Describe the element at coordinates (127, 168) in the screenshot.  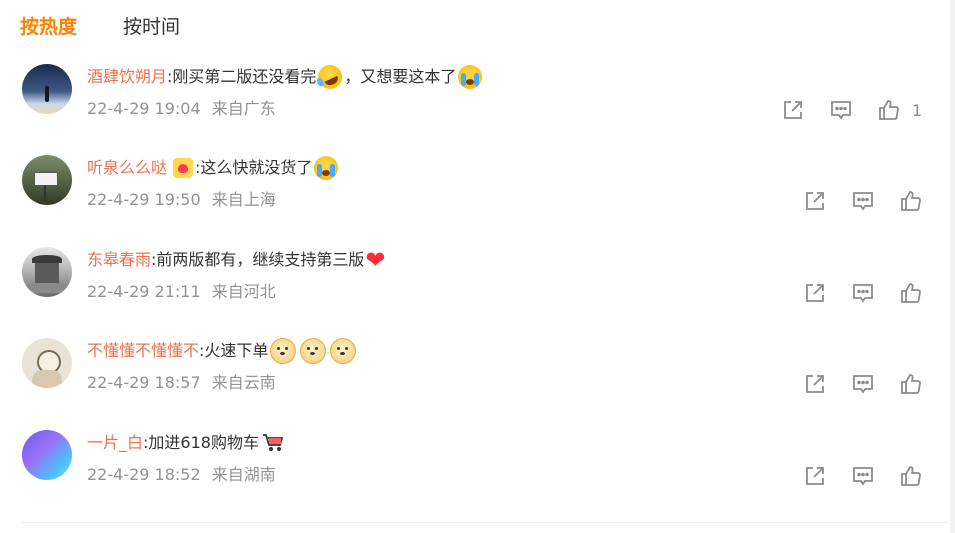
I see `comment-username: 听泉么么哒` at that location.